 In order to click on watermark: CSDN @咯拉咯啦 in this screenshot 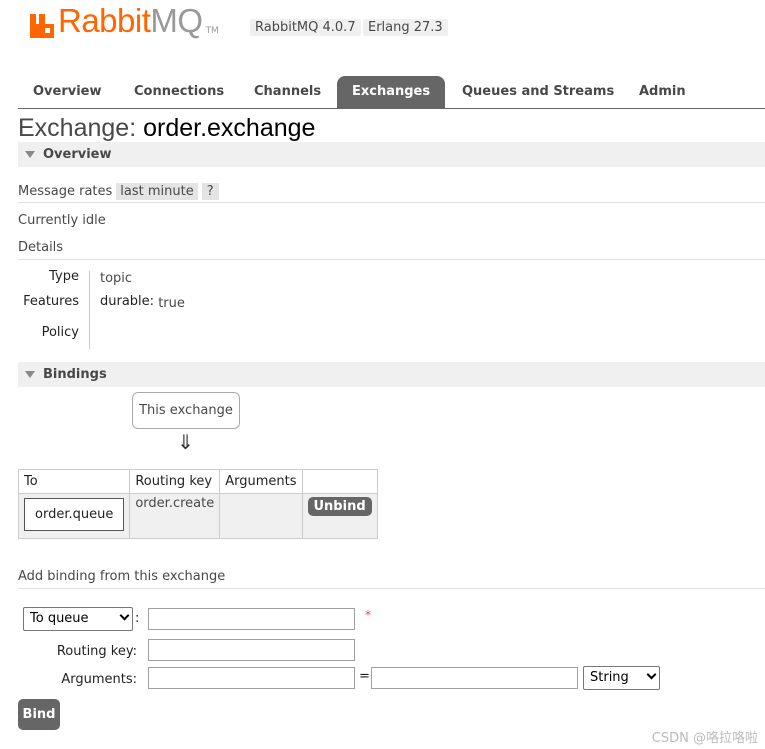, I will do `click(704, 738)`.